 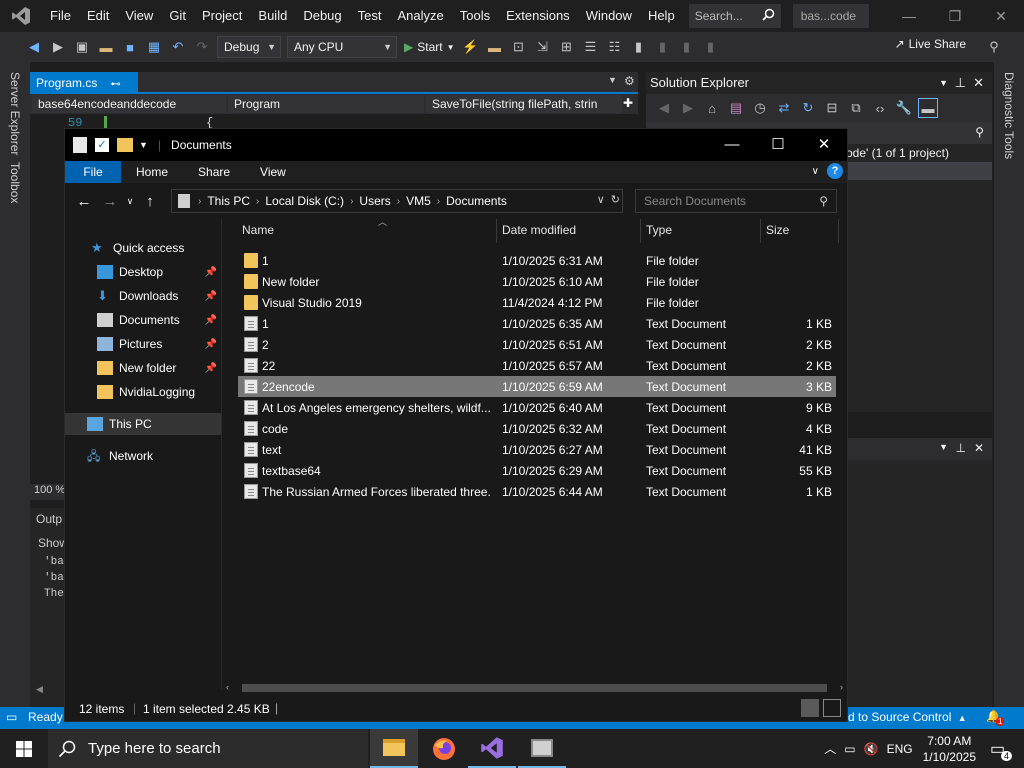 I want to click on vs-close-icon: ✕, so click(x=1001, y=16).